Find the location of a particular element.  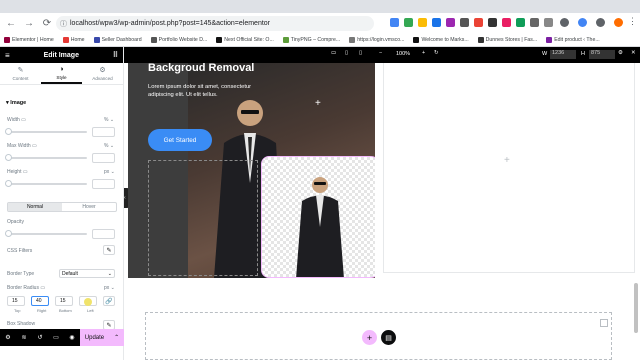

viewport-height-input: 875 is located at coordinates (602, 54).